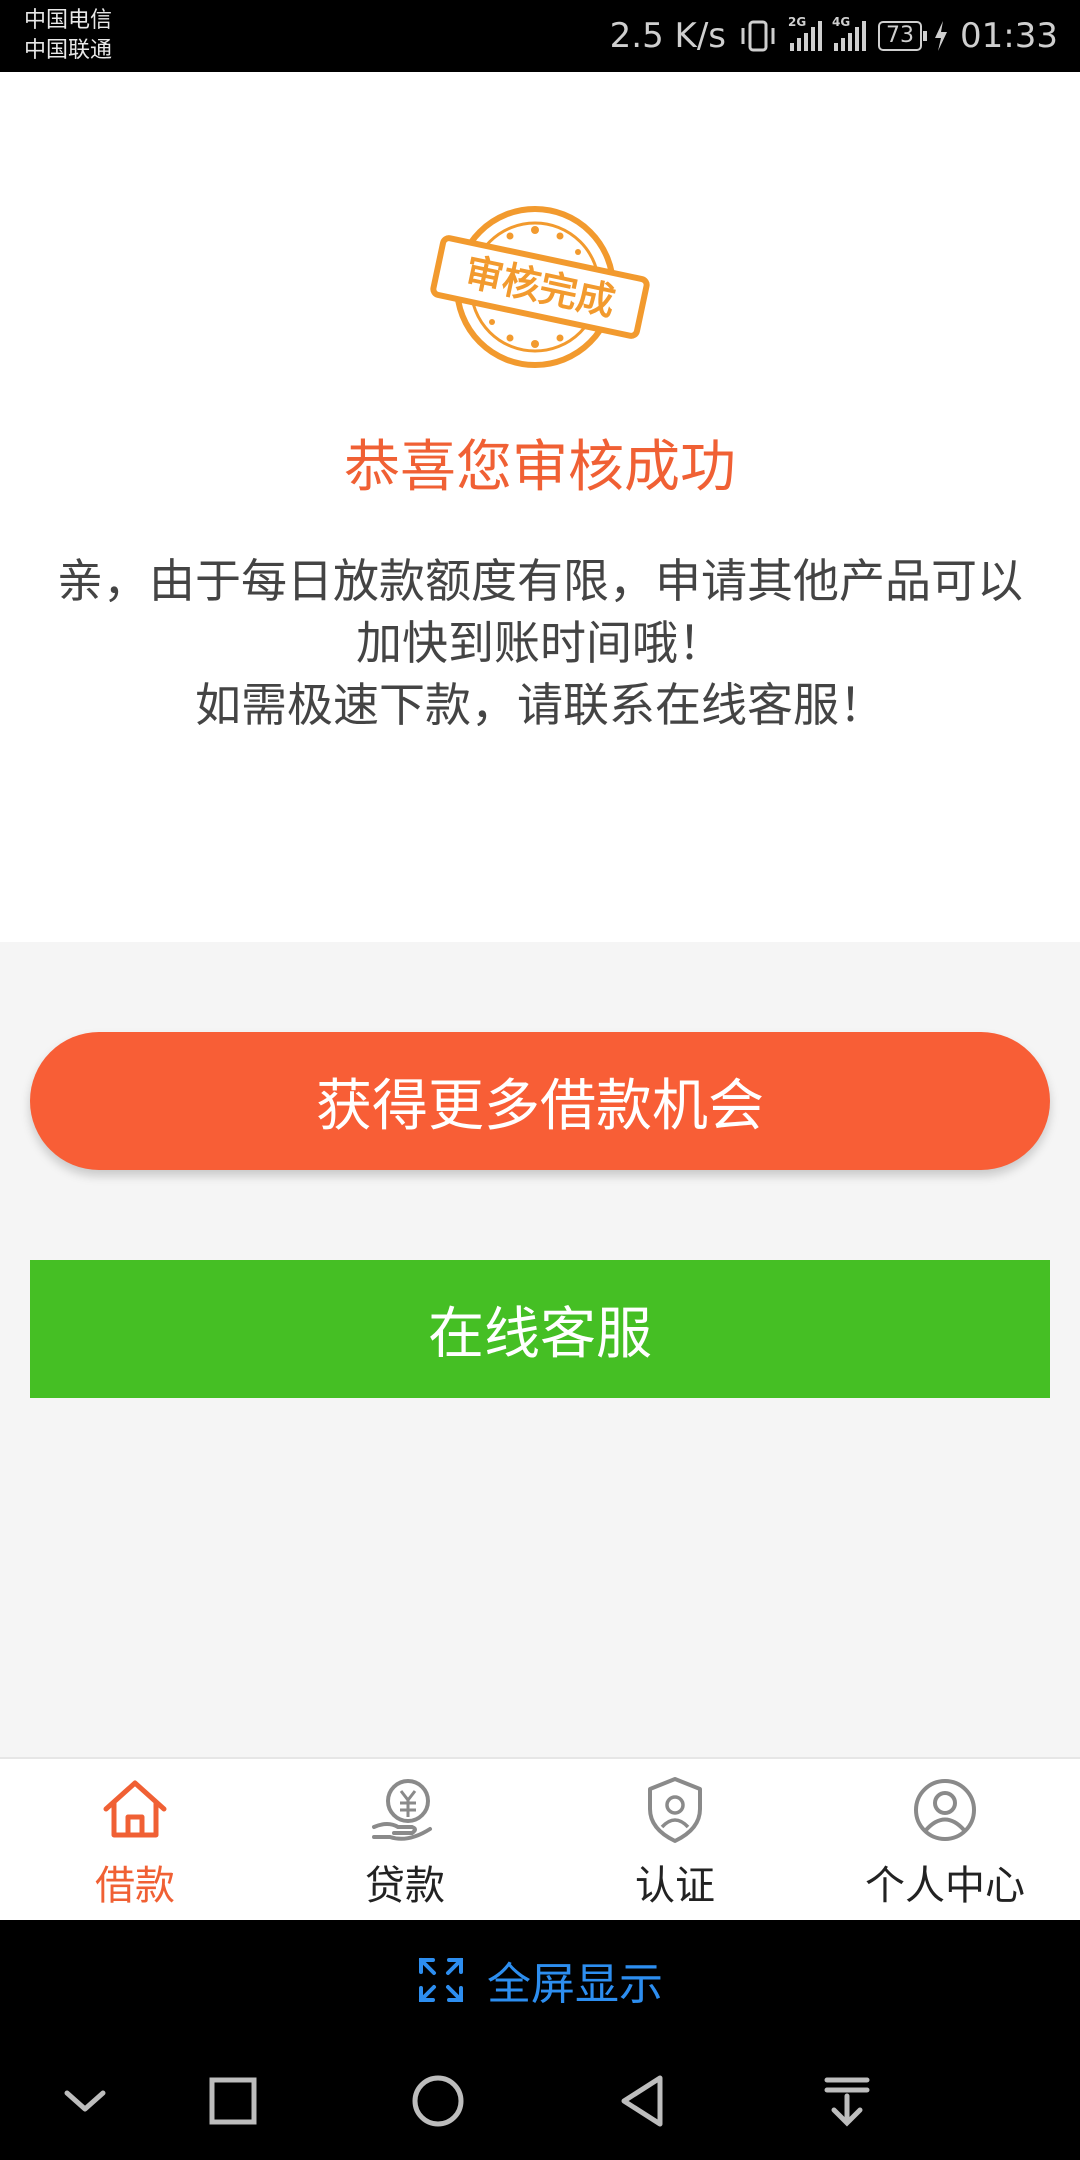 The width and height of the screenshot is (1080, 2160). I want to click on nav-item-verify: 认证, so click(675, 1839).